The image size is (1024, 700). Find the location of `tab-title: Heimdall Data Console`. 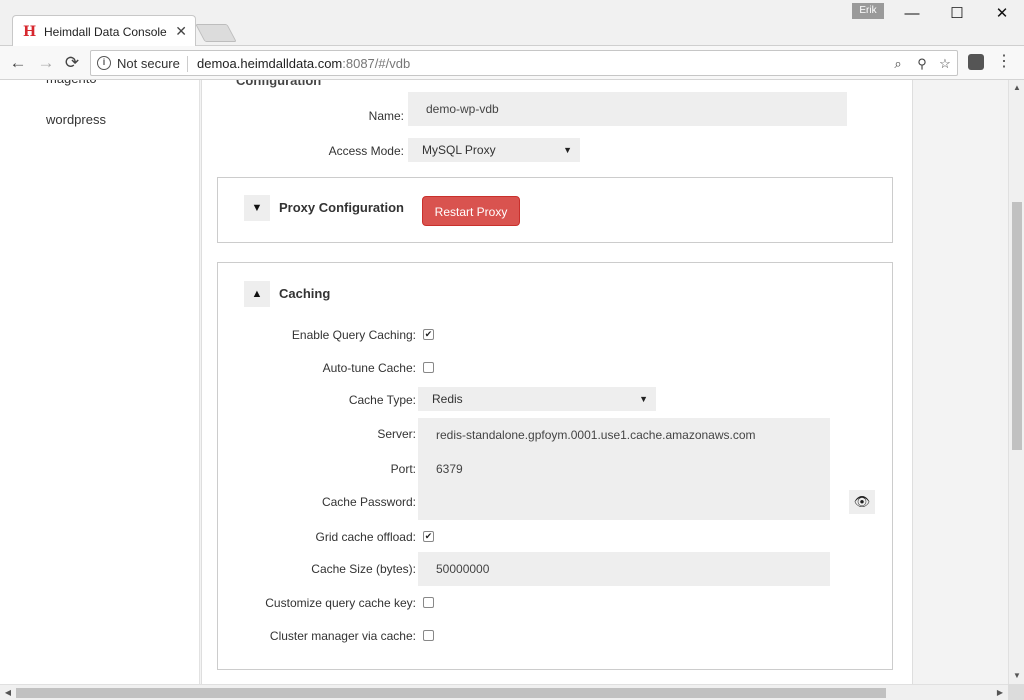

tab-title: Heimdall Data Console is located at coordinates (105, 32).